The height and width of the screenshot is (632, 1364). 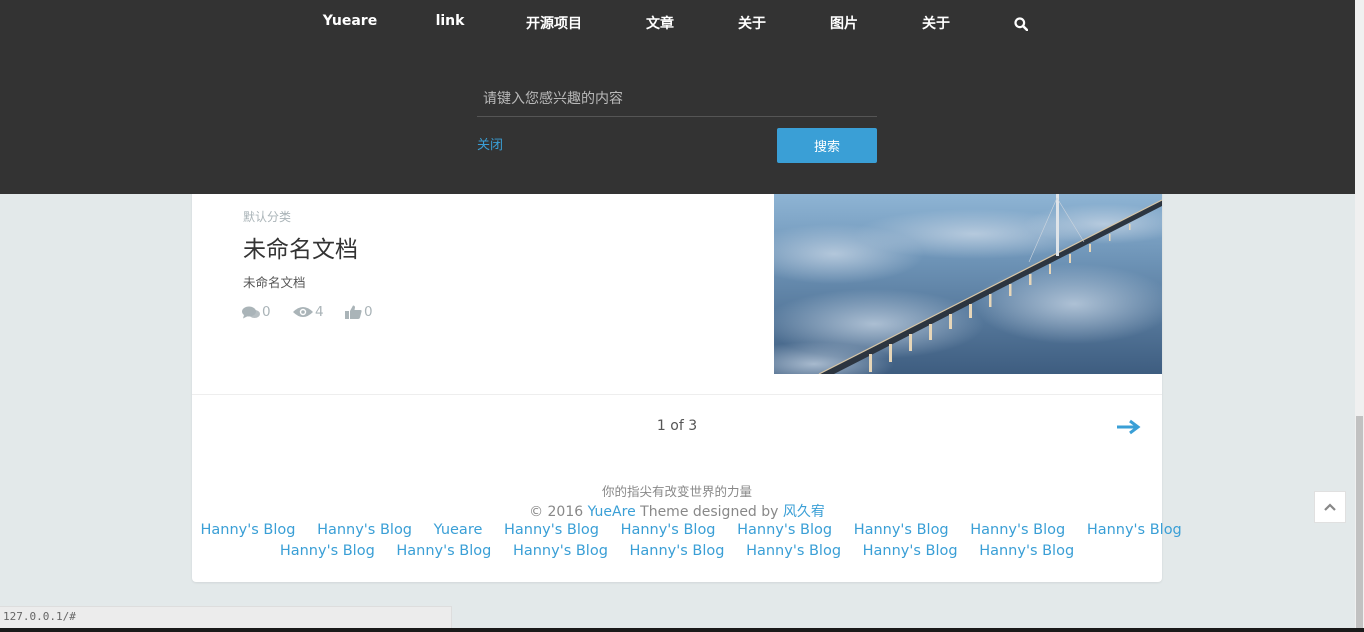 I want to click on author-link: 风久宥, so click(x=804, y=512).